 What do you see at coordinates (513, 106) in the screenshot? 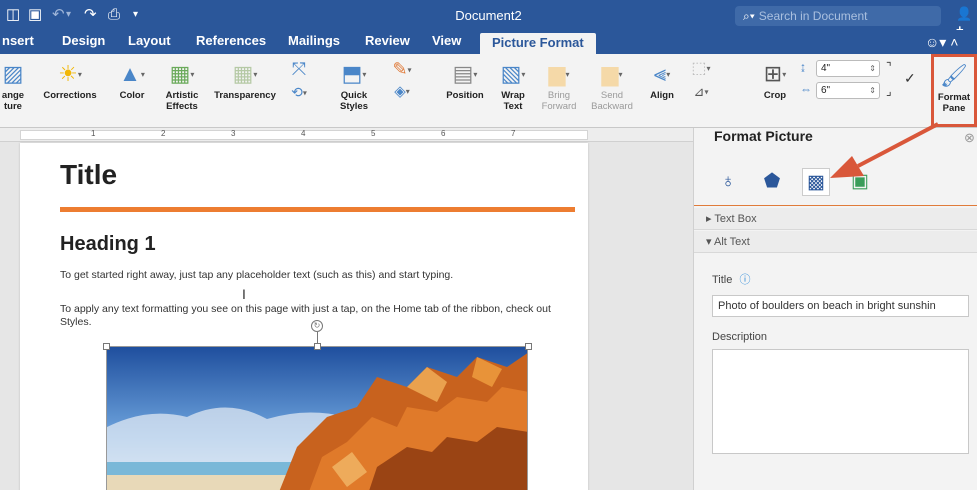
I see `wrap-text-label-2: Text` at bounding box center [513, 106].